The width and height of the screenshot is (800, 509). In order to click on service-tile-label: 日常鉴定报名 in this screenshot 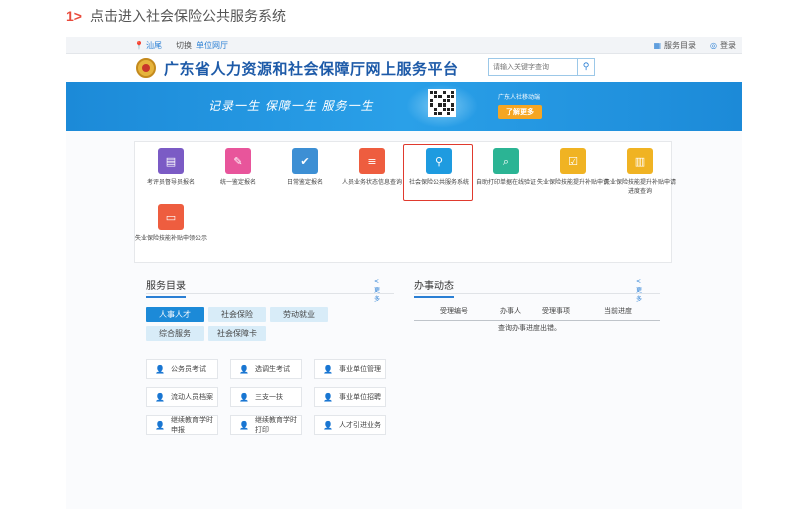, I will do `click(304, 182)`.